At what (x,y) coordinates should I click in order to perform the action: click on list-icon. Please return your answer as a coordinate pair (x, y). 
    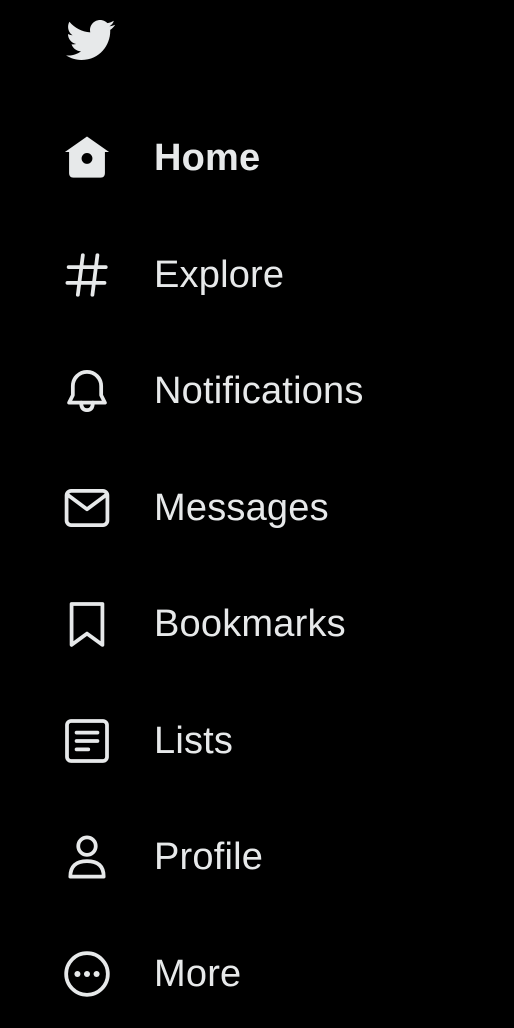
    Looking at the image, I should click on (87, 741).